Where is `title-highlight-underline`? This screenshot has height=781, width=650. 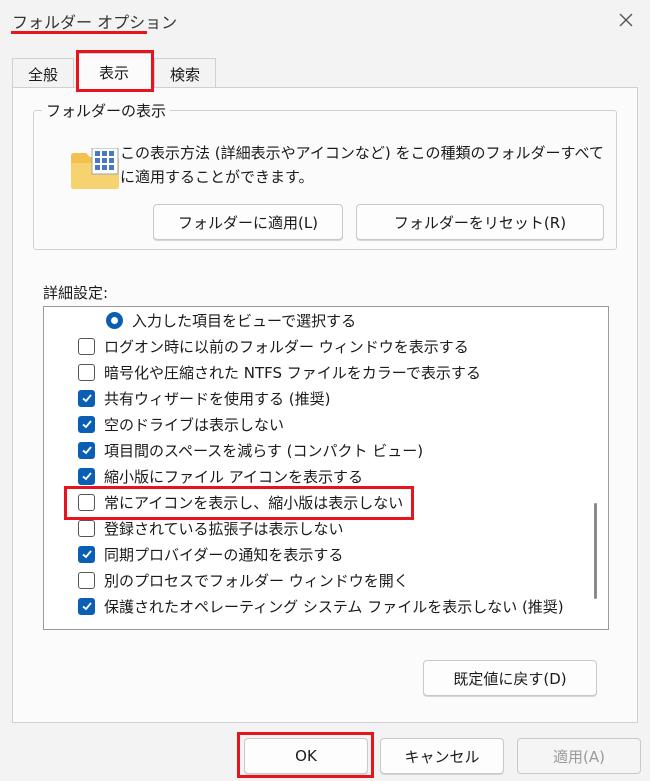 title-highlight-underline is located at coordinates (79, 32).